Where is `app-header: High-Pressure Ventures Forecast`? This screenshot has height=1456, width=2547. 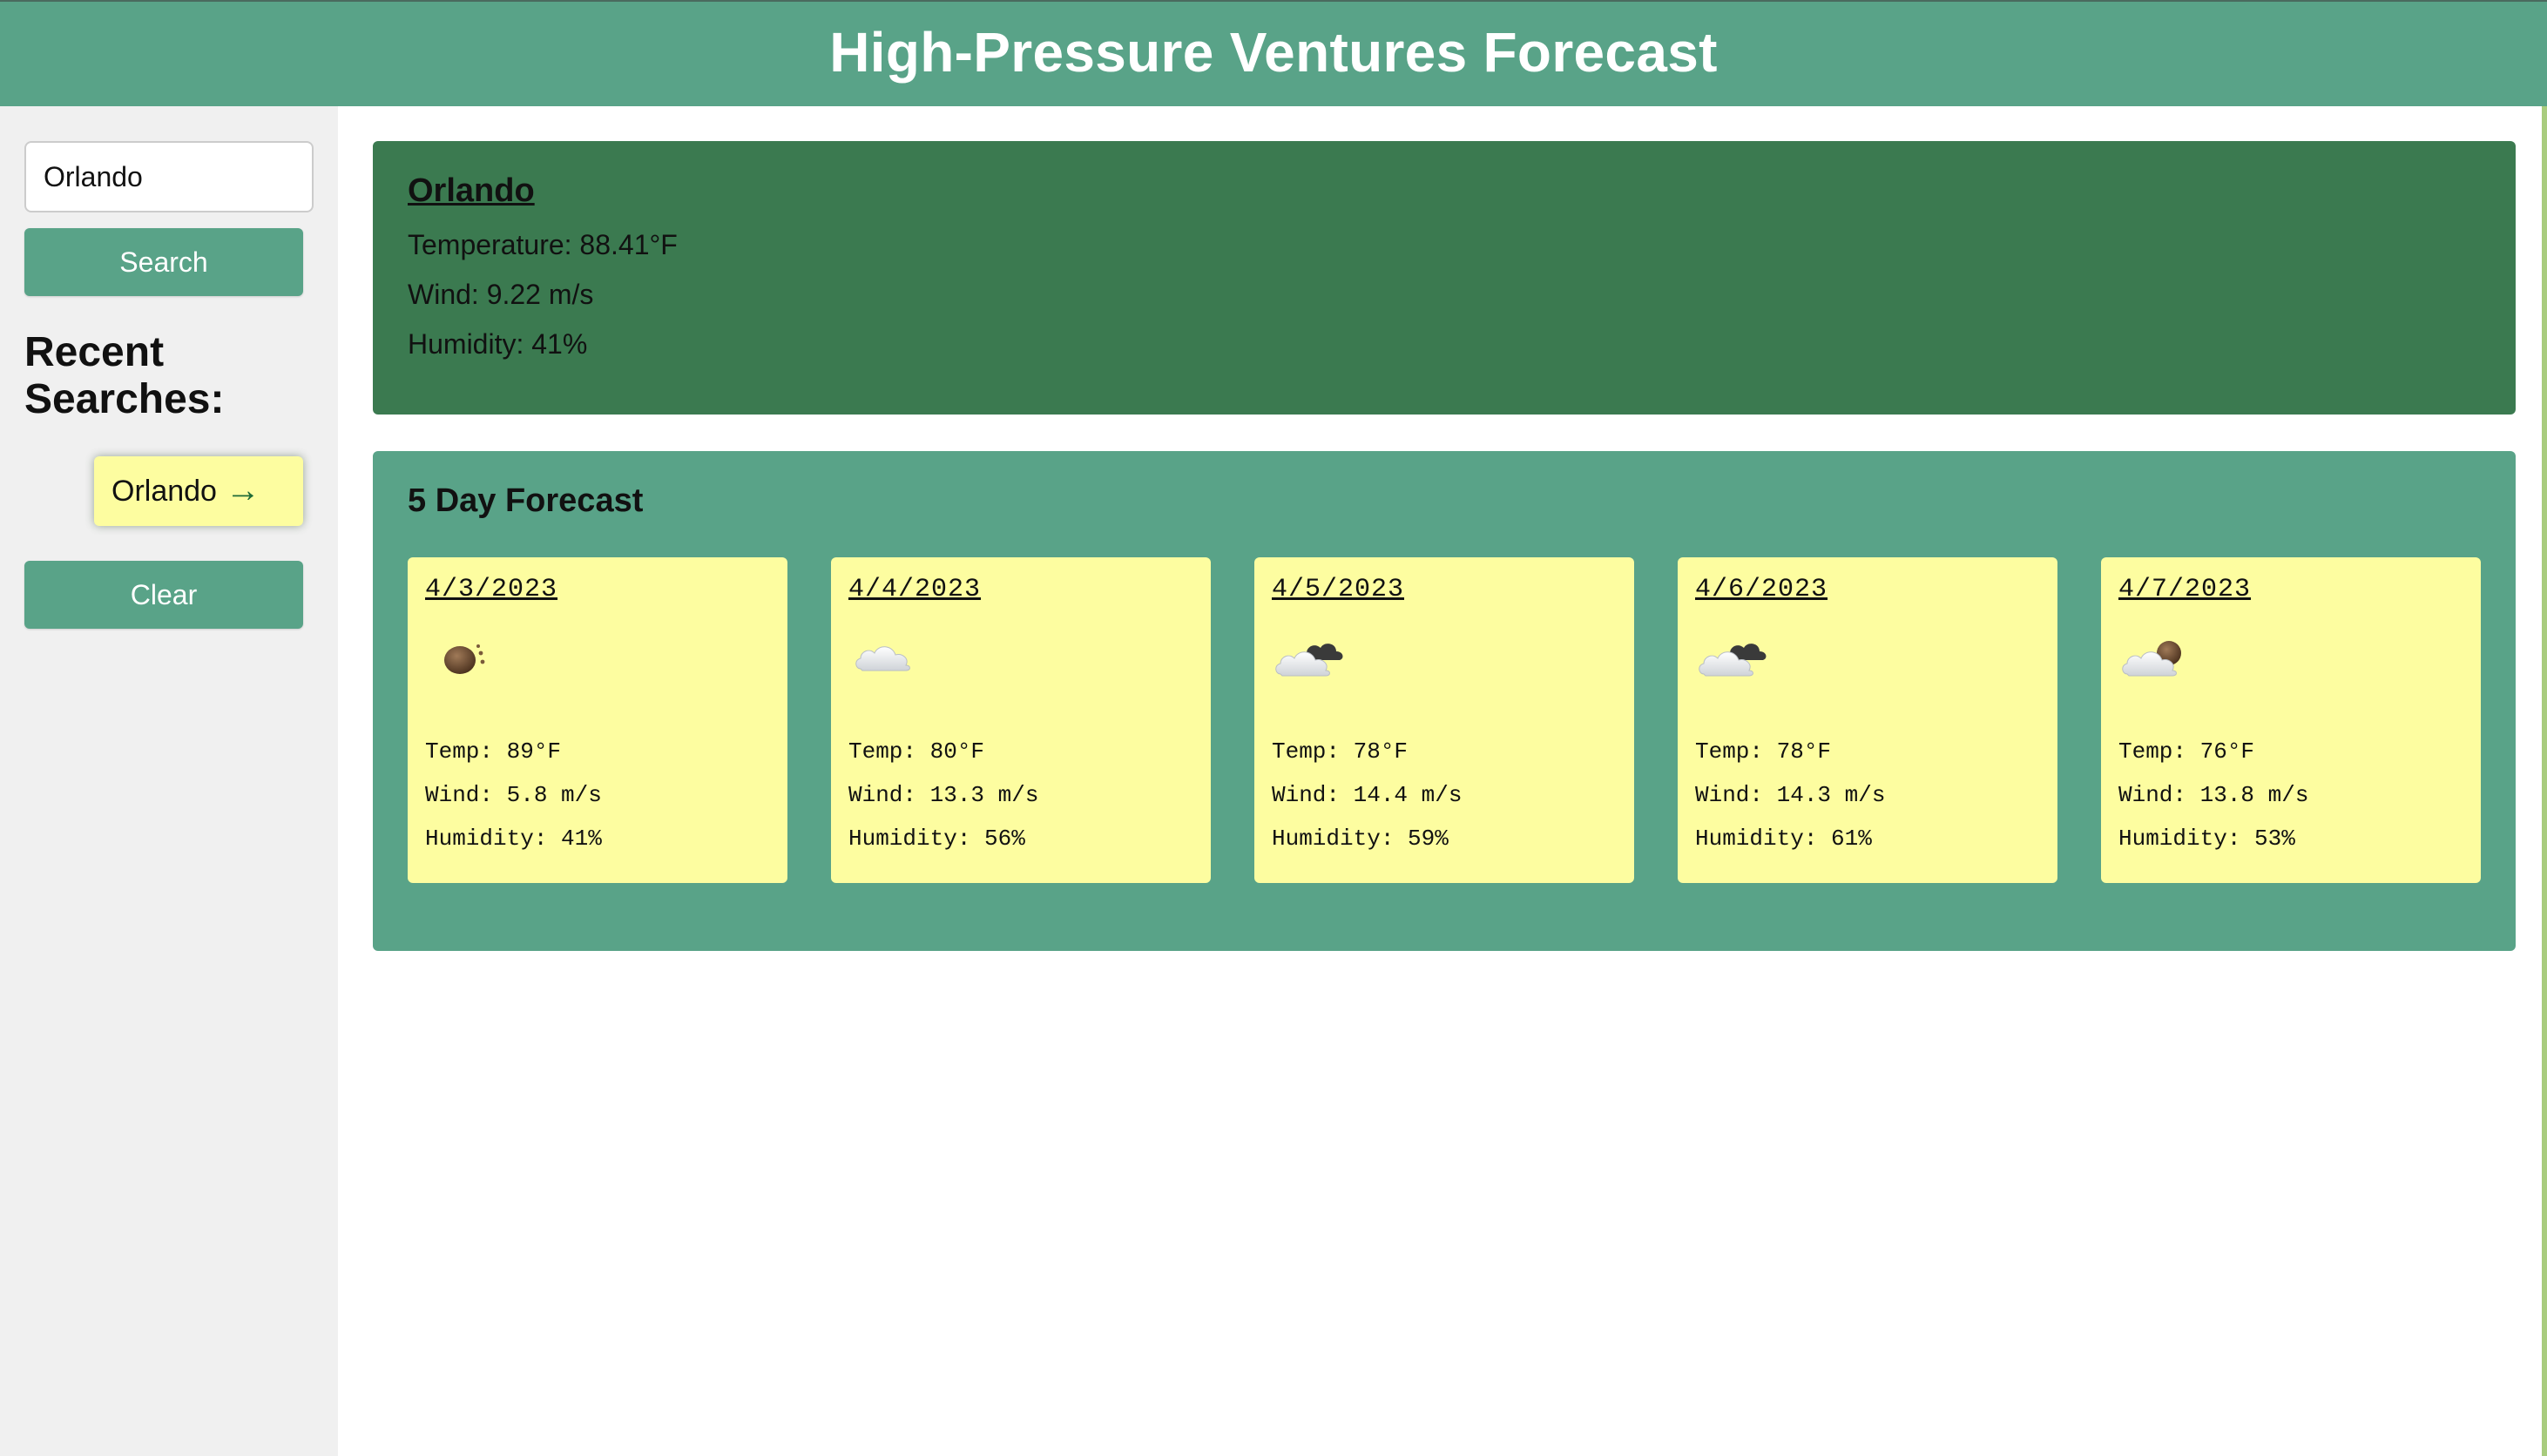 app-header: High-Pressure Ventures Forecast is located at coordinates (1273, 53).